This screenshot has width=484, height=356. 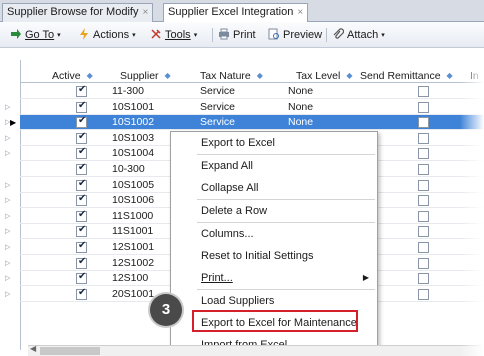 I want to click on tab-supplier-excel-integration: Supplier Excel Integration ×, so click(x=236, y=13).